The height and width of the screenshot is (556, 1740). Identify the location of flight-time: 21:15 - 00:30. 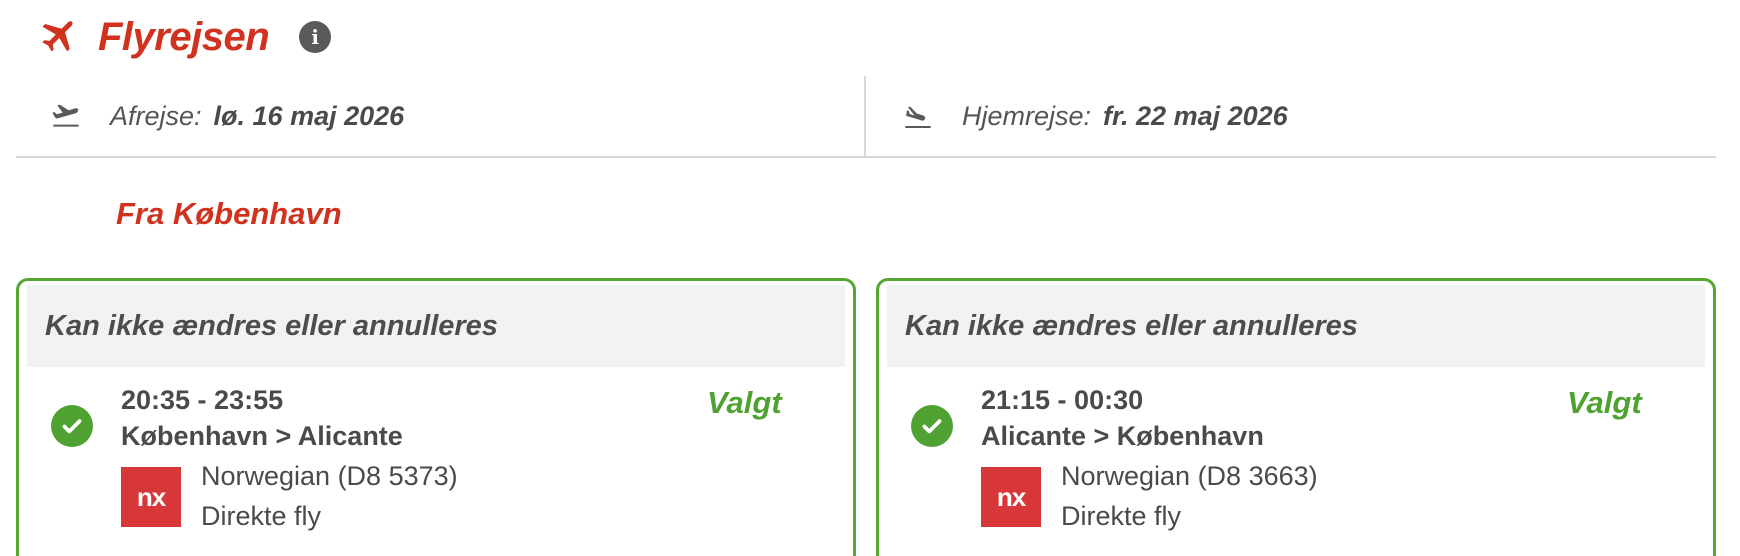
(1062, 400).